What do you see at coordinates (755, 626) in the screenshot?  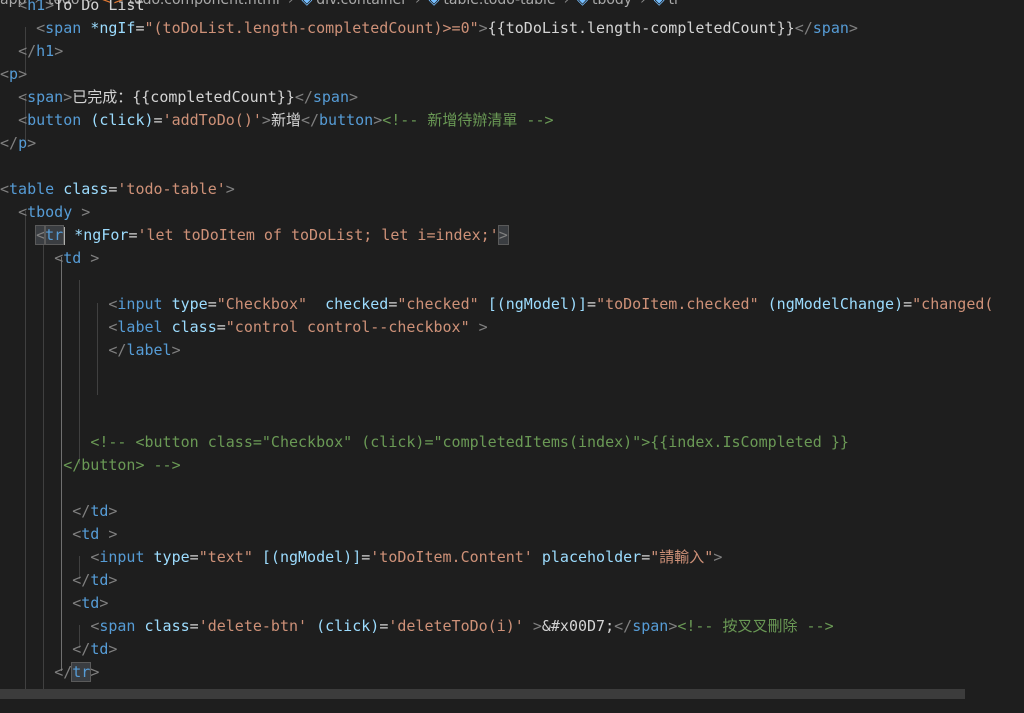 I see `code-comment: <!-- 按叉叉刪除 -->` at bounding box center [755, 626].